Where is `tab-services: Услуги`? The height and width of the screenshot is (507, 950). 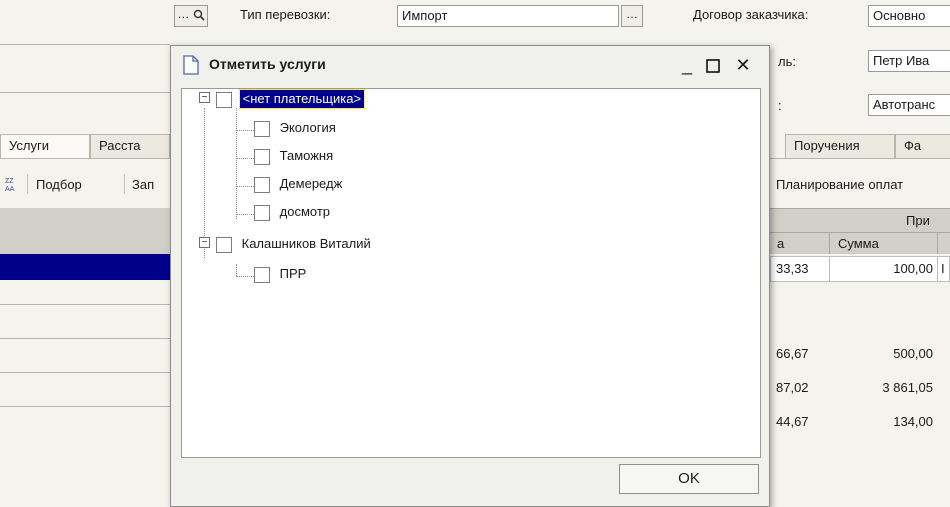 tab-services: Услуги is located at coordinates (45, 146).